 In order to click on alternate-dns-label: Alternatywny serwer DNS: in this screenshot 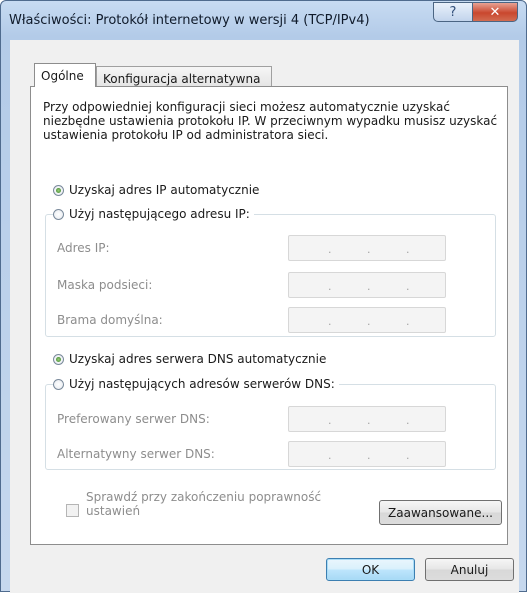, I will do `click(136, 454)`.